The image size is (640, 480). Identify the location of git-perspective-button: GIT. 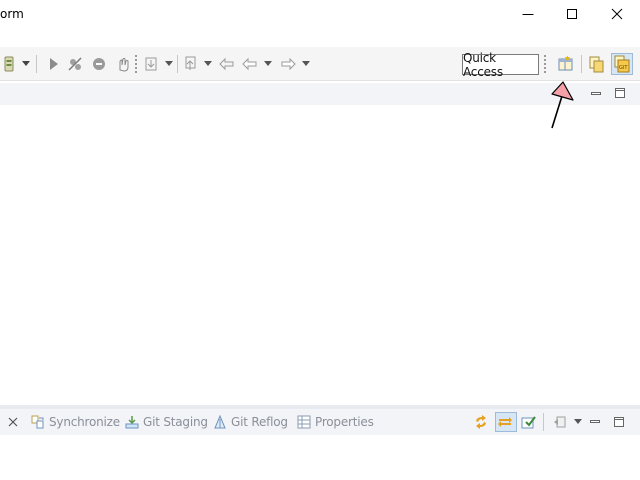
(622, 64).